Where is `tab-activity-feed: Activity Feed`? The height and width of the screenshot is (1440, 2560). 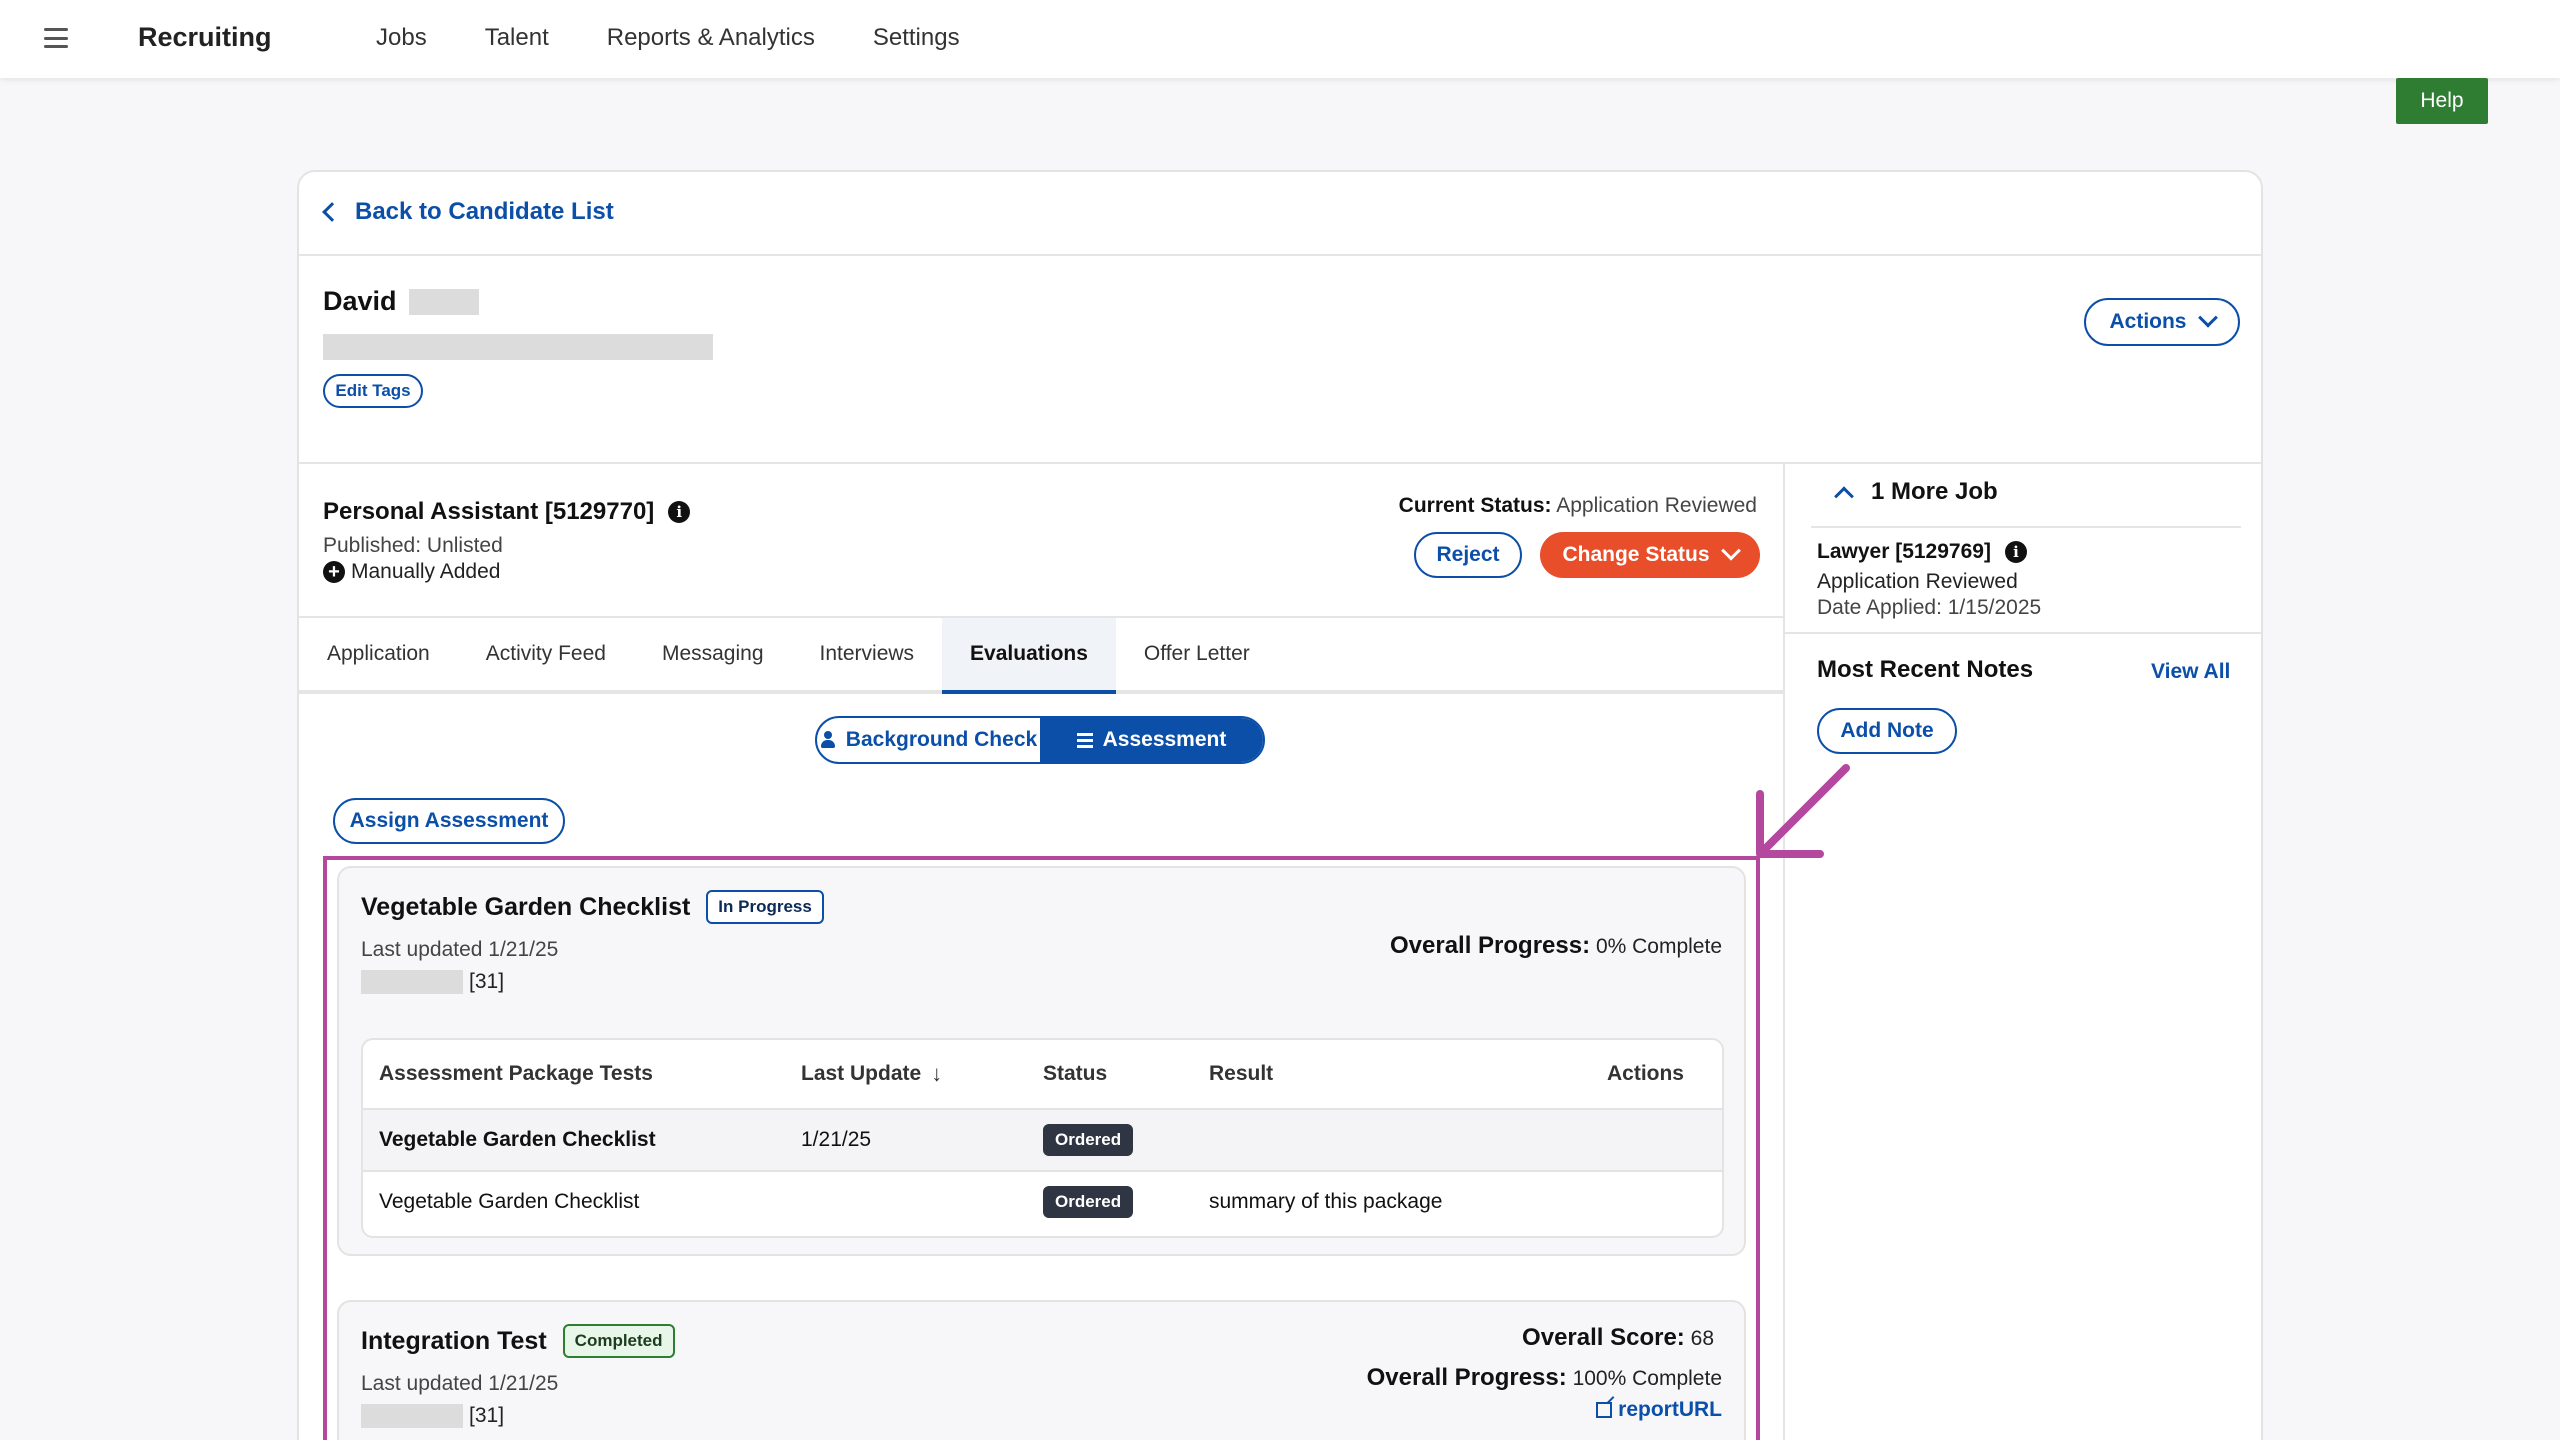
tab-activity-feed: Activity Feed is located at coordinates (546, 654).